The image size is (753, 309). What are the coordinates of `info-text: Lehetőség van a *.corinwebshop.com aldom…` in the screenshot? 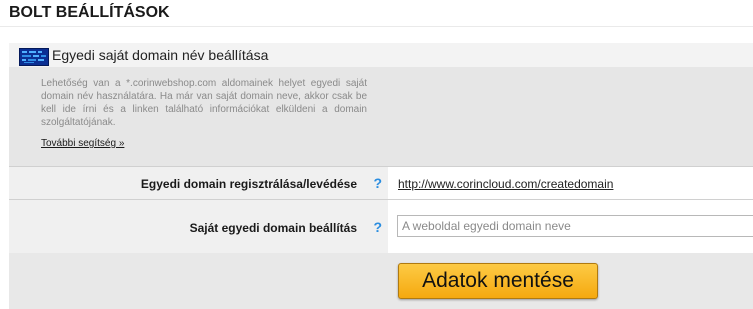 It's located at (204, 103).